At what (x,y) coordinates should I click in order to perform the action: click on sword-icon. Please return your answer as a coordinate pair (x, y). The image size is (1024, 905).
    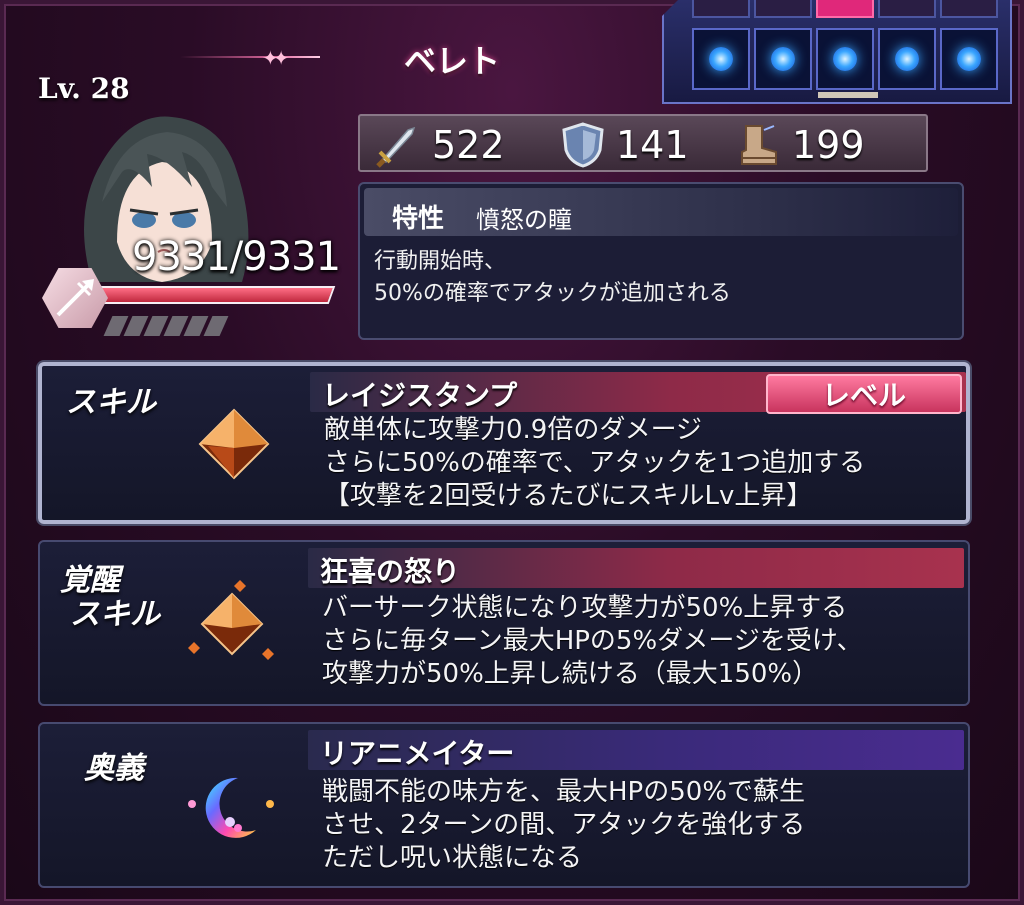
    Looking at the image, I should click on (396, 147).